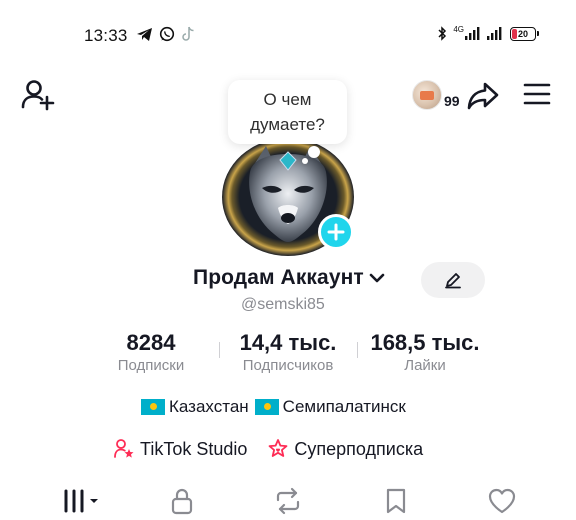  What do you see at coordinates (106, 35) in the screenshot?
I see `status-time: 13:33` at bounding box center [106, 35].